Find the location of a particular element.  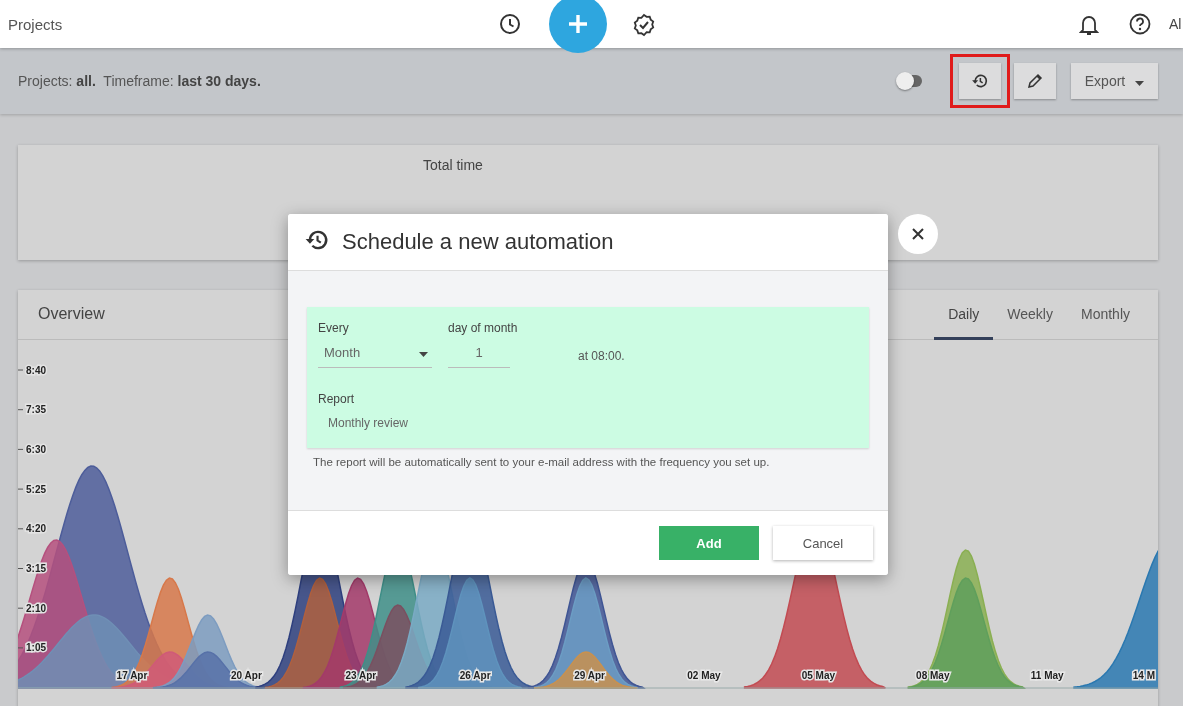

axis-date-label: 23 Apr is located at coordinates (361, 675).